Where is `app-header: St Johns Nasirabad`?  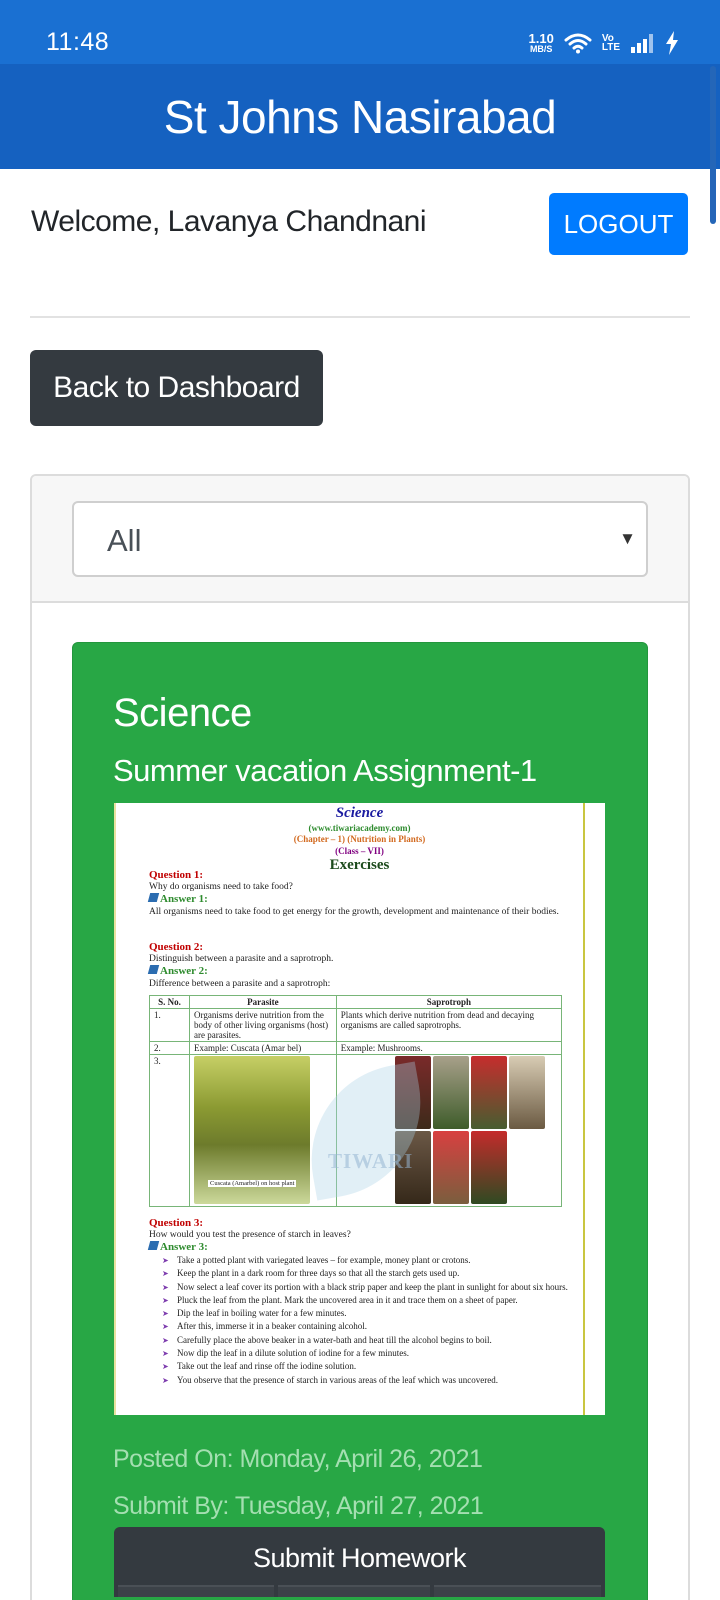 app-header: St Johns Nasirabad is located at coordinates (360, 116).